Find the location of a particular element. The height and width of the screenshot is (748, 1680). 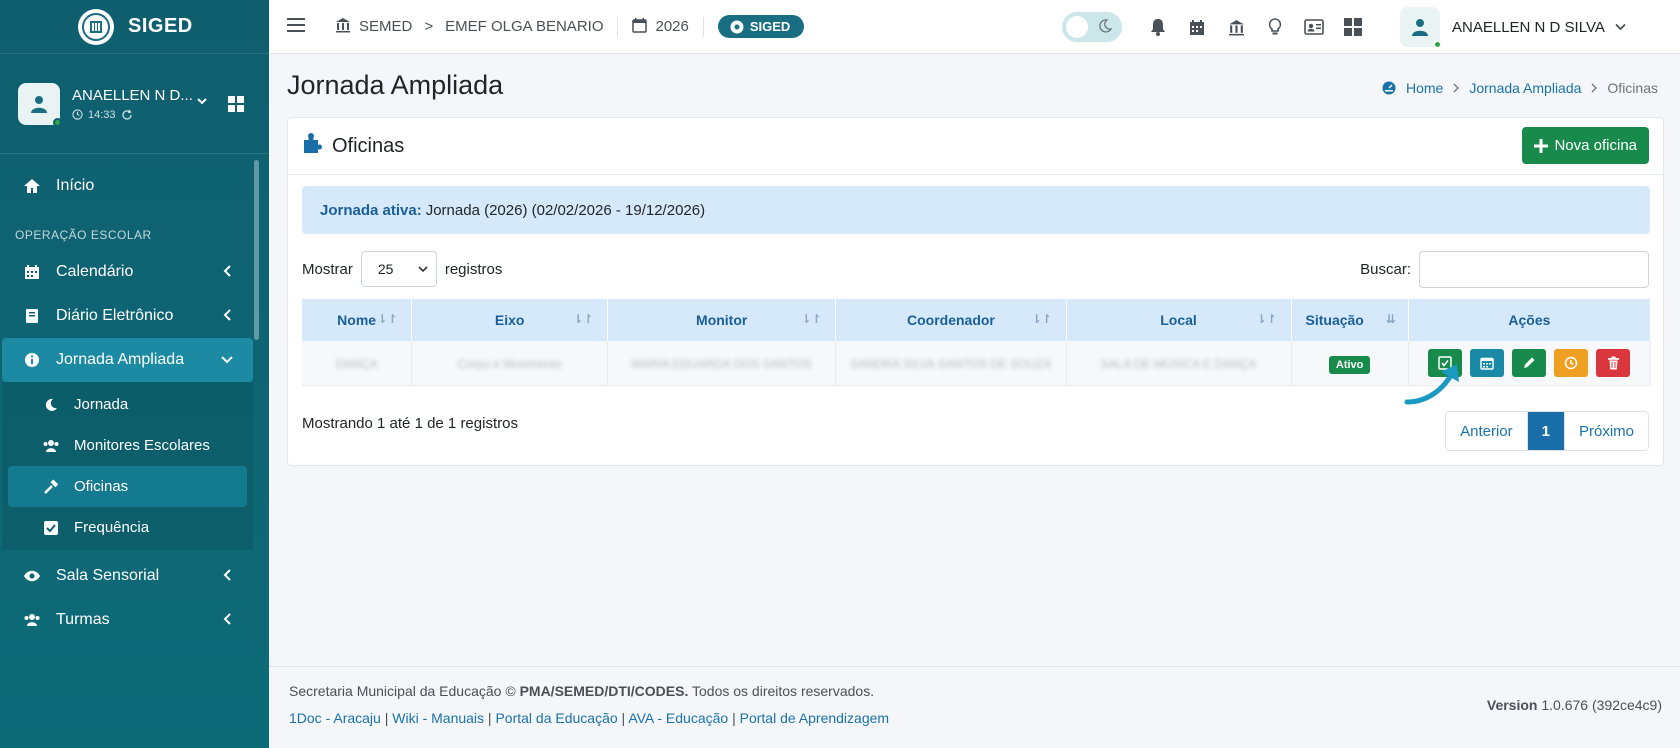

table-info: Mostrando 1 até 1 de 1 registros is located at coordinates (410, 423).